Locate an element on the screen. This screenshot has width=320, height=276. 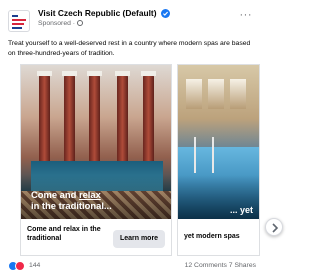
chevron-right-icon is located at coordinates (275, 228).